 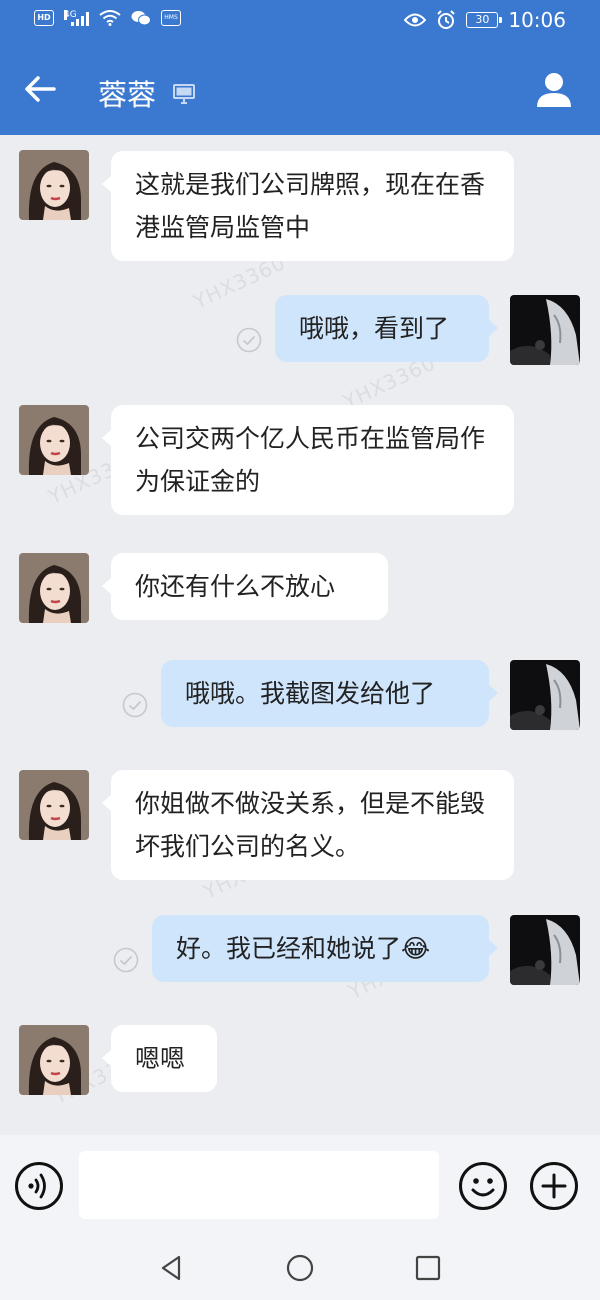 What do you see at coordinates (483, 1186) in the screenshot?
I see `emoji-icon` at bounding box center [483, 1186].